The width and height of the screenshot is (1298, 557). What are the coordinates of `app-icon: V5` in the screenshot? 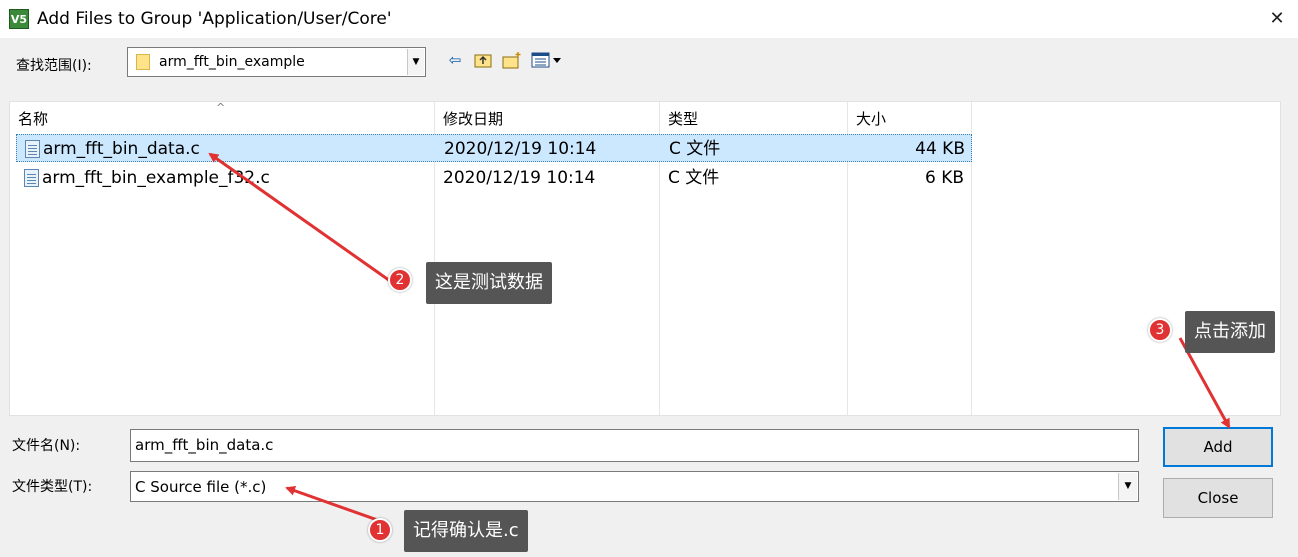 It's located at (19, 19).